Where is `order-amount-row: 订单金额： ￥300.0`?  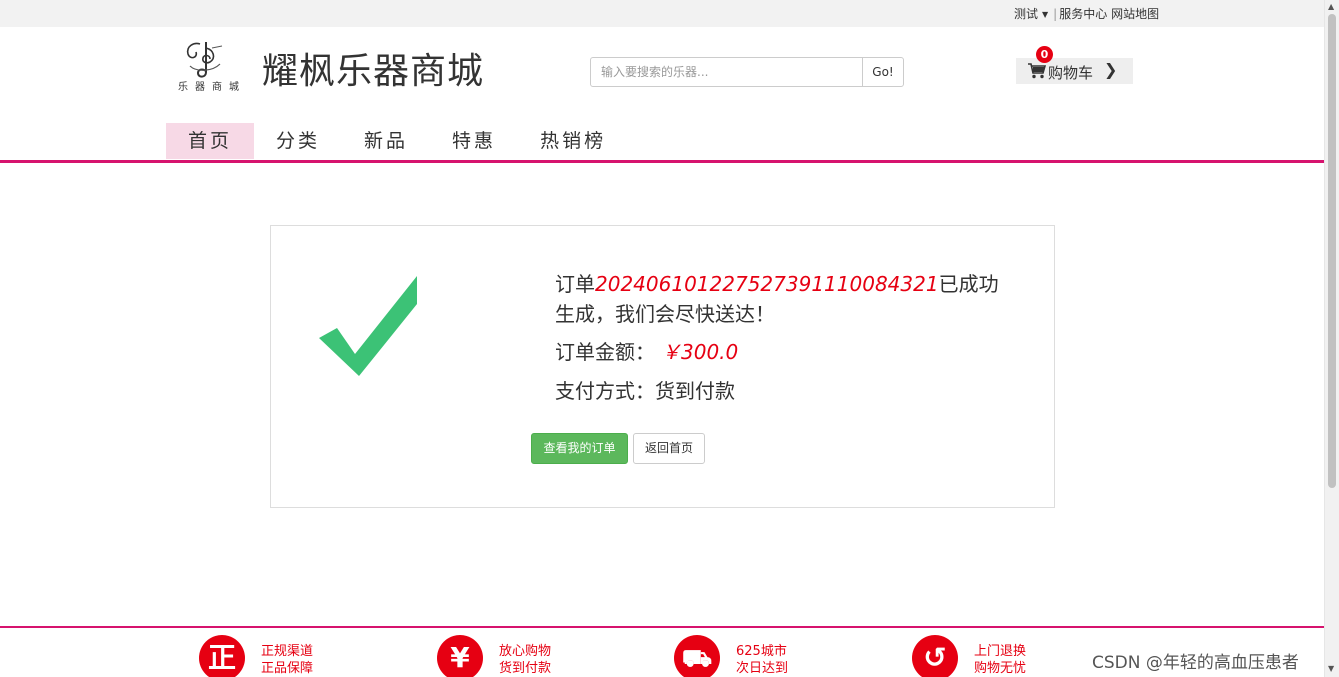
order-amount-row: 订单金额： ￥300.0 is located at coordinates (646, 352).